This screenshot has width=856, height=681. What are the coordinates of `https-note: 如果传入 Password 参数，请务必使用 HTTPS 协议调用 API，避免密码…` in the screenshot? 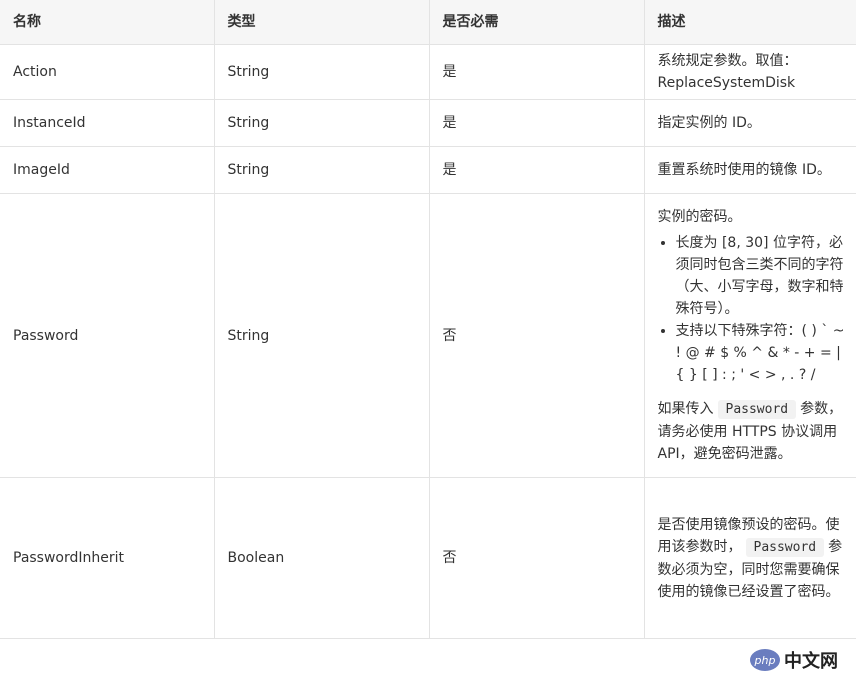 It's located at (753, 431).